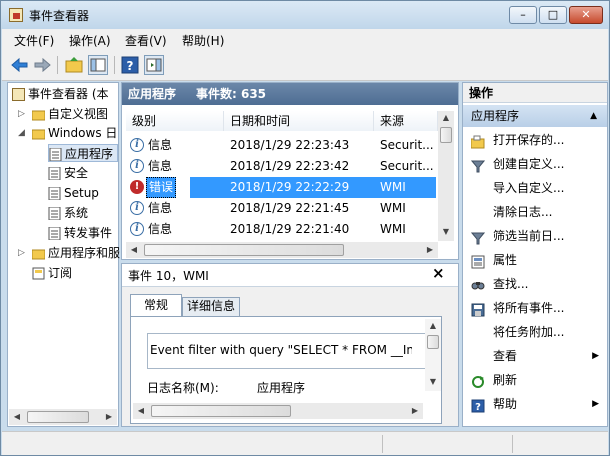 The width and height of the screenshot is (610, 456). Describe the element at coordinates (406, 121) in the screenshot. I see `column-header-source: 来源` at that location.